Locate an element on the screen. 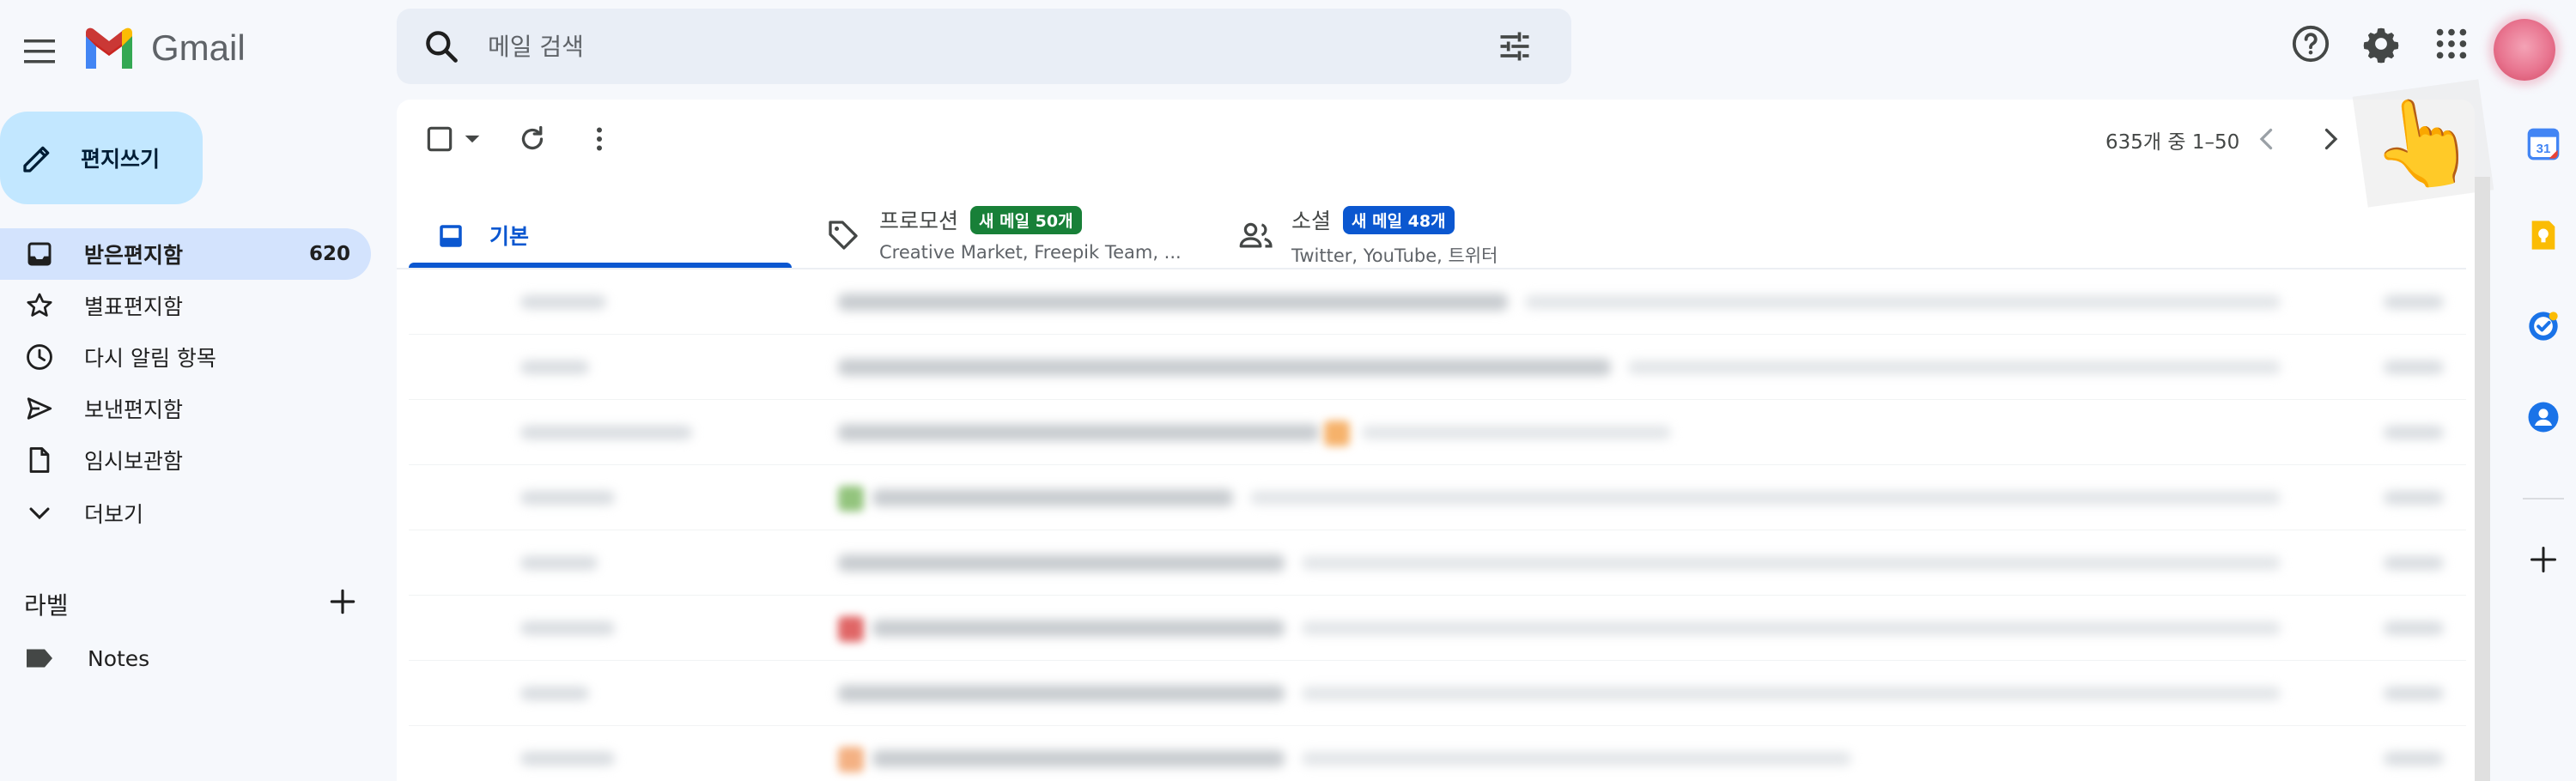 Image resolution: width=2576 pixels, height=781 pixels. sidebar-item-label: 보낸편지함 is located at coordinates (134, 409).